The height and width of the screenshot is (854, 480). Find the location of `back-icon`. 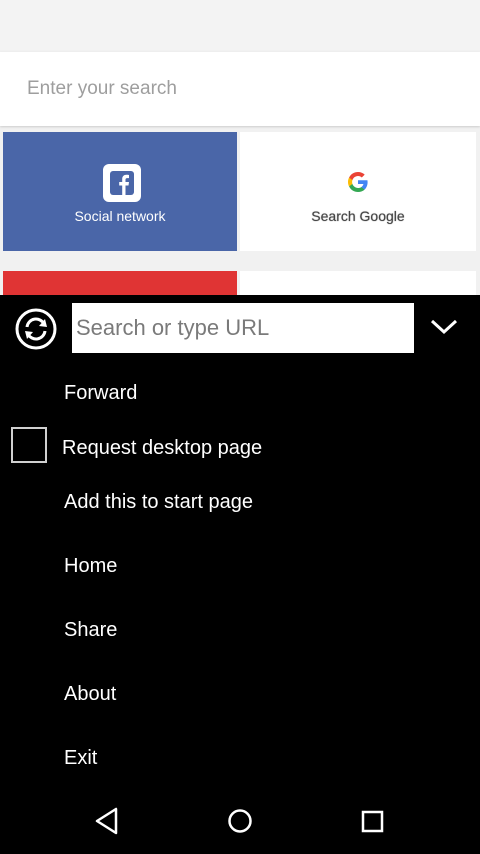

back-icon is located at coordinates (107, 821).